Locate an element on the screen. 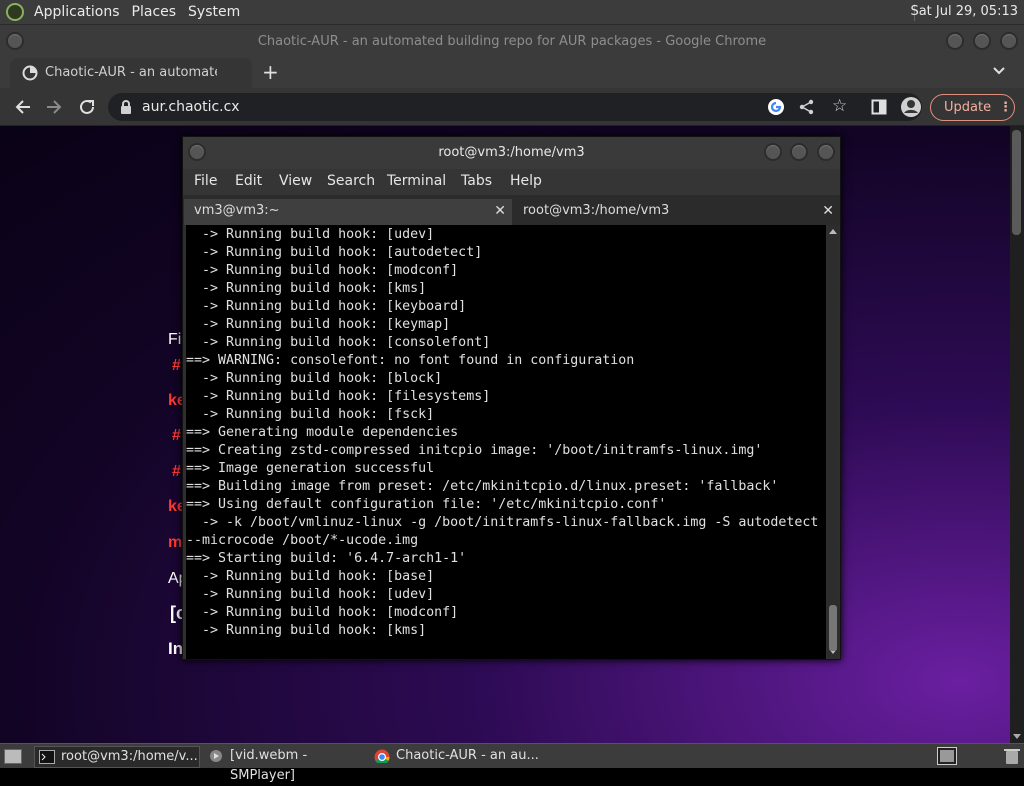 Image resolution: width=1024 pixels, height=786 pixels. update-button: Update ⋮ is located at coordinates (972, 107).